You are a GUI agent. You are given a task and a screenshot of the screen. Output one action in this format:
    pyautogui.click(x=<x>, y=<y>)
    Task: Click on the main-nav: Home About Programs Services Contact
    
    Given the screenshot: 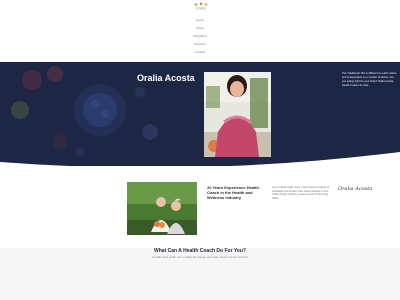 What is the action you would take?
    pyautogui.click(x=200, y=36)
    